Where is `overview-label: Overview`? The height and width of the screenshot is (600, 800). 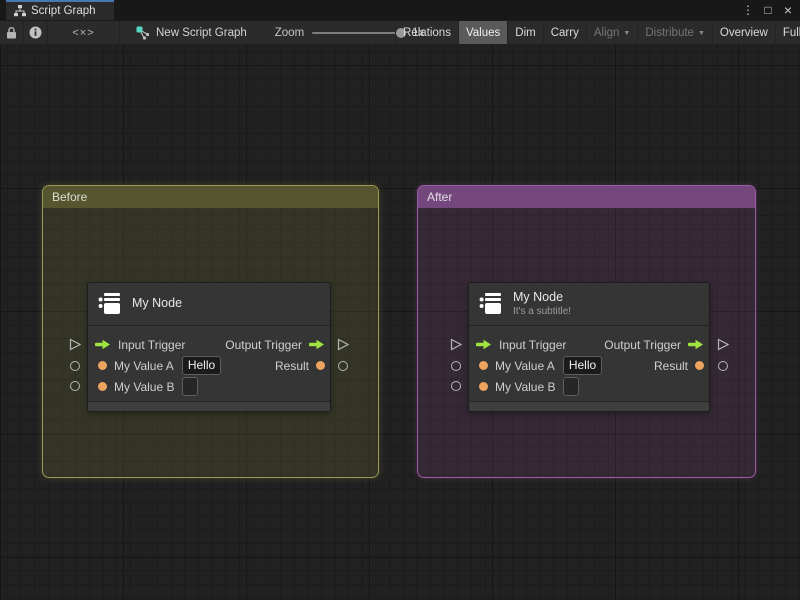
overview-label: Overview is located at coordinates (743, 33).